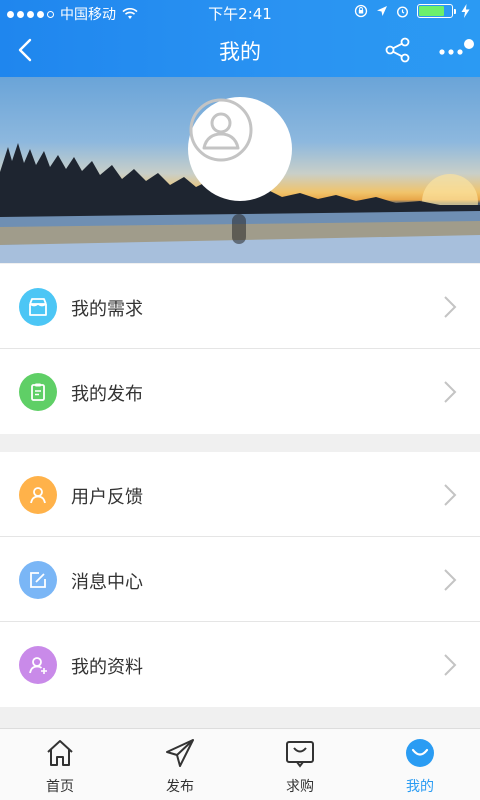 The width and height of the screenshot is (480, 800). What do you see at coordinates (107, 497) in the screenshot?
I see `menu-item-label: 用户反馈` at bounding box center [107, 497].